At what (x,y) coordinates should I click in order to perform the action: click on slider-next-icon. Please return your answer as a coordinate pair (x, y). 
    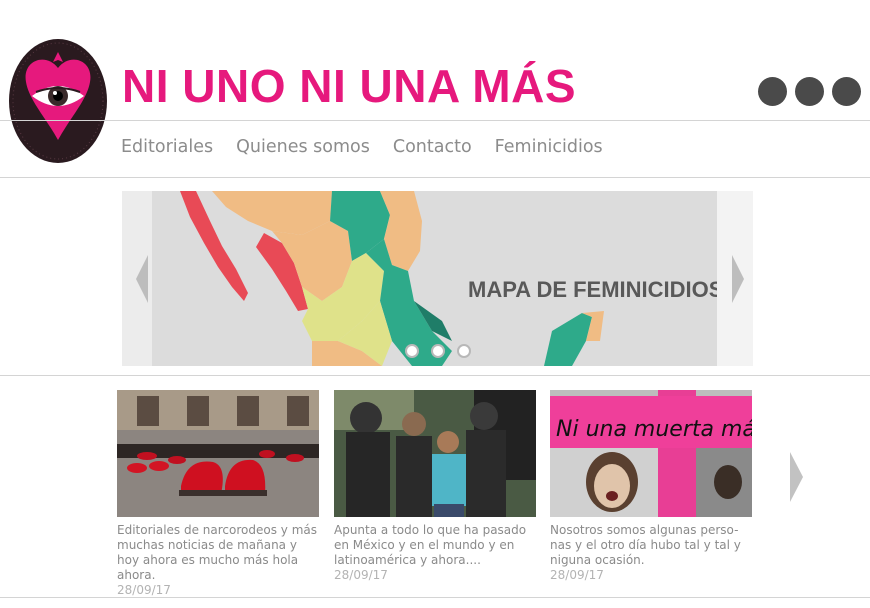
    Looking at the image, I should click on (738, 279).